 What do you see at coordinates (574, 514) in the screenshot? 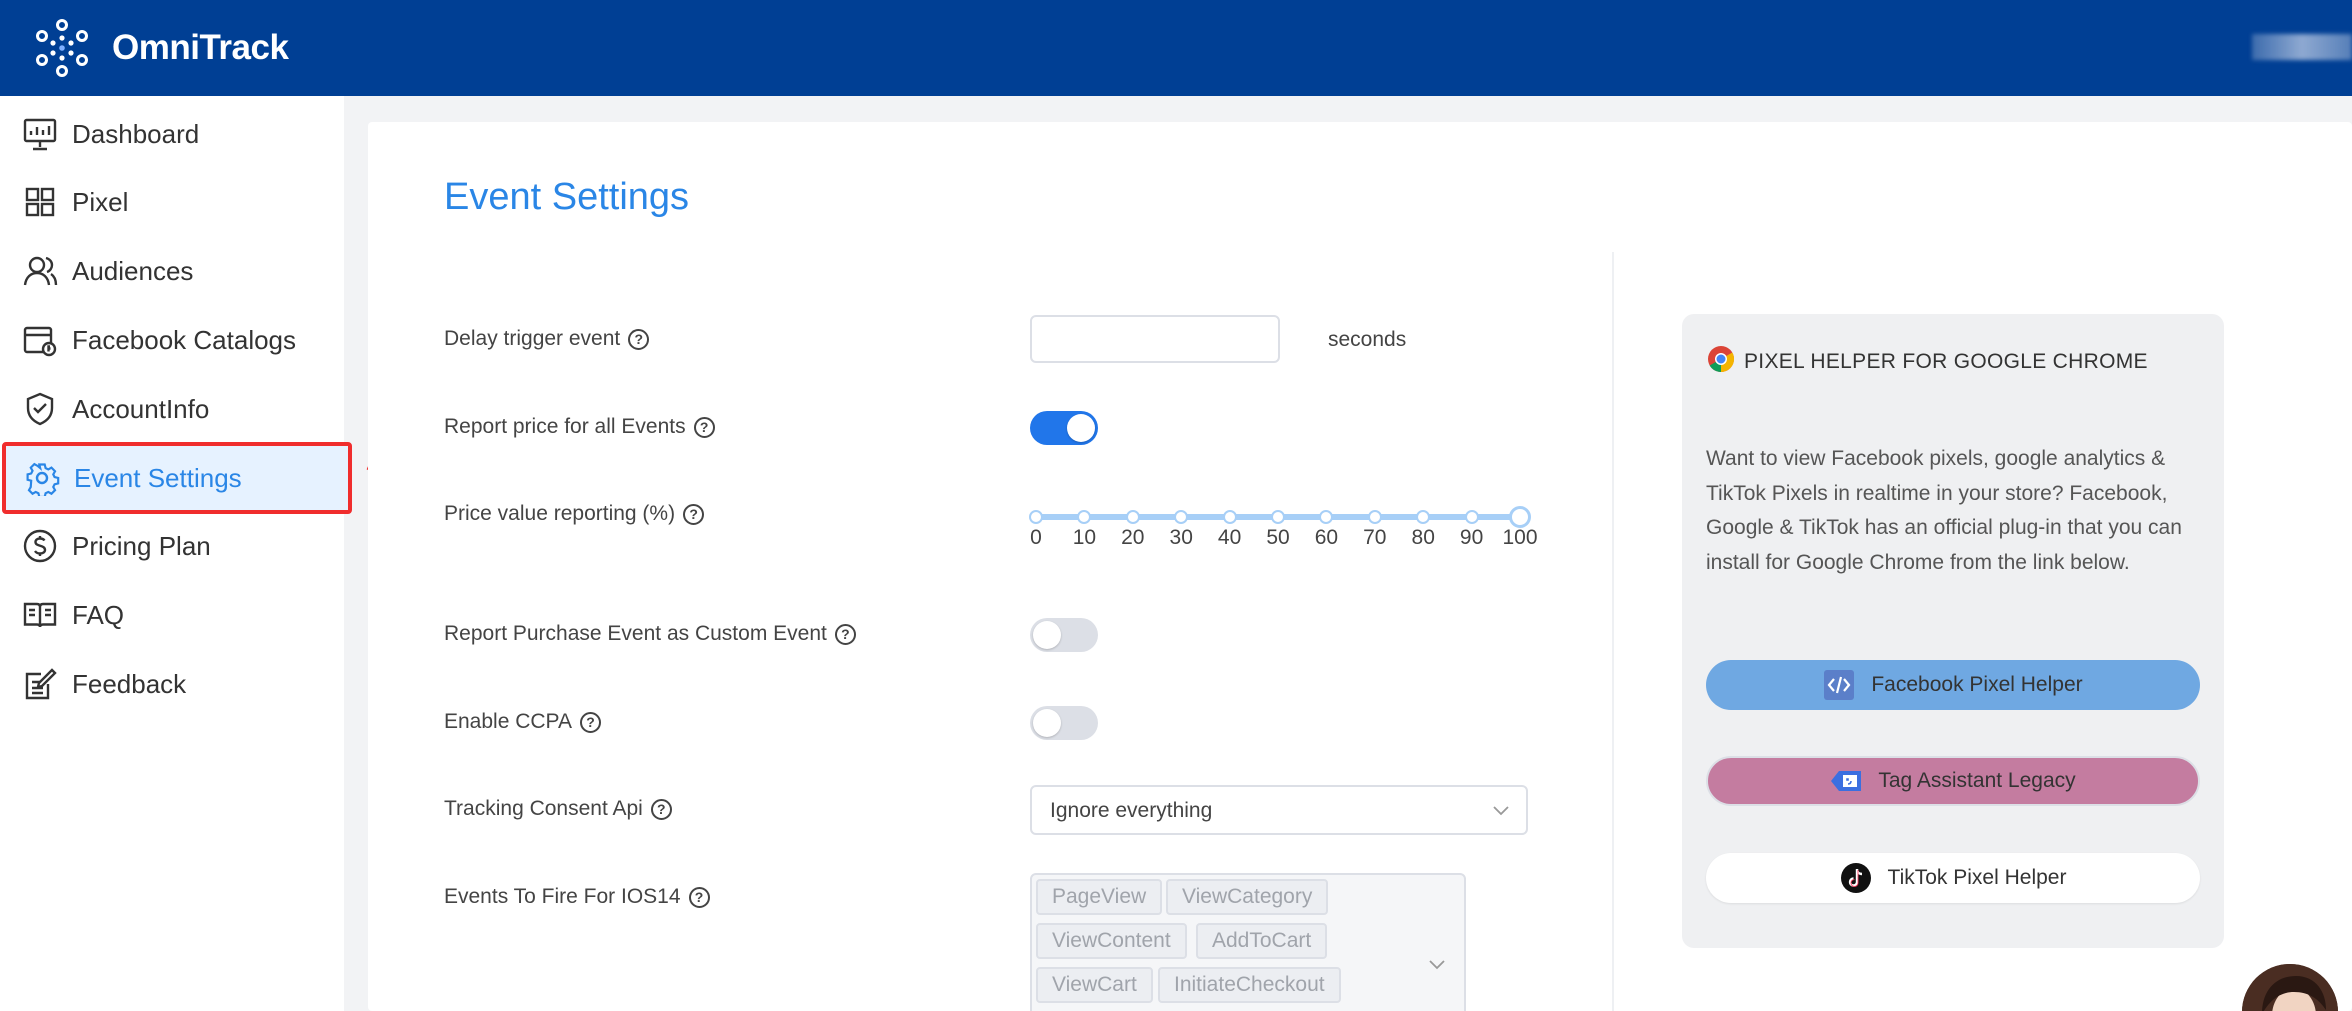
I see `price-value-label: Price value reporting (%)?` at bounding box center [574, 514].